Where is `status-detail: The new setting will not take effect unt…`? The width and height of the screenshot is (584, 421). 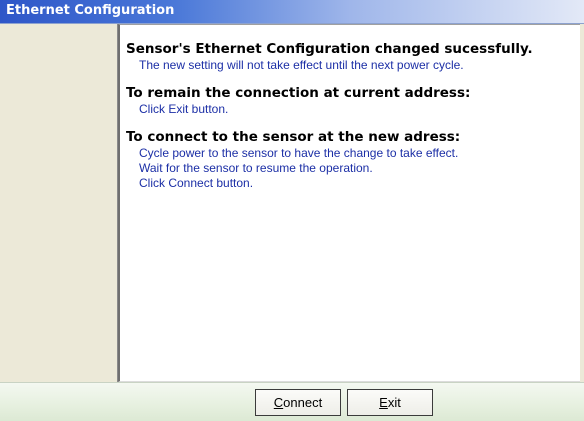
status-detail: The new setting will not take effect unt… is located at coordinates (301, 65).